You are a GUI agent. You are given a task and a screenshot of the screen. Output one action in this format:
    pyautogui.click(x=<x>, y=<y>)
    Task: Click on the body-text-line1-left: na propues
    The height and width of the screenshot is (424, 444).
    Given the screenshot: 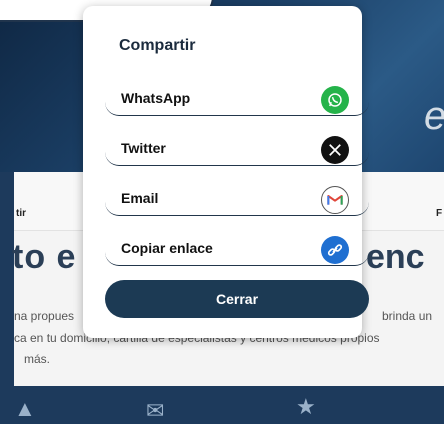 What is the action you would take?
    pyautogui.click(x=44, y=316)
    